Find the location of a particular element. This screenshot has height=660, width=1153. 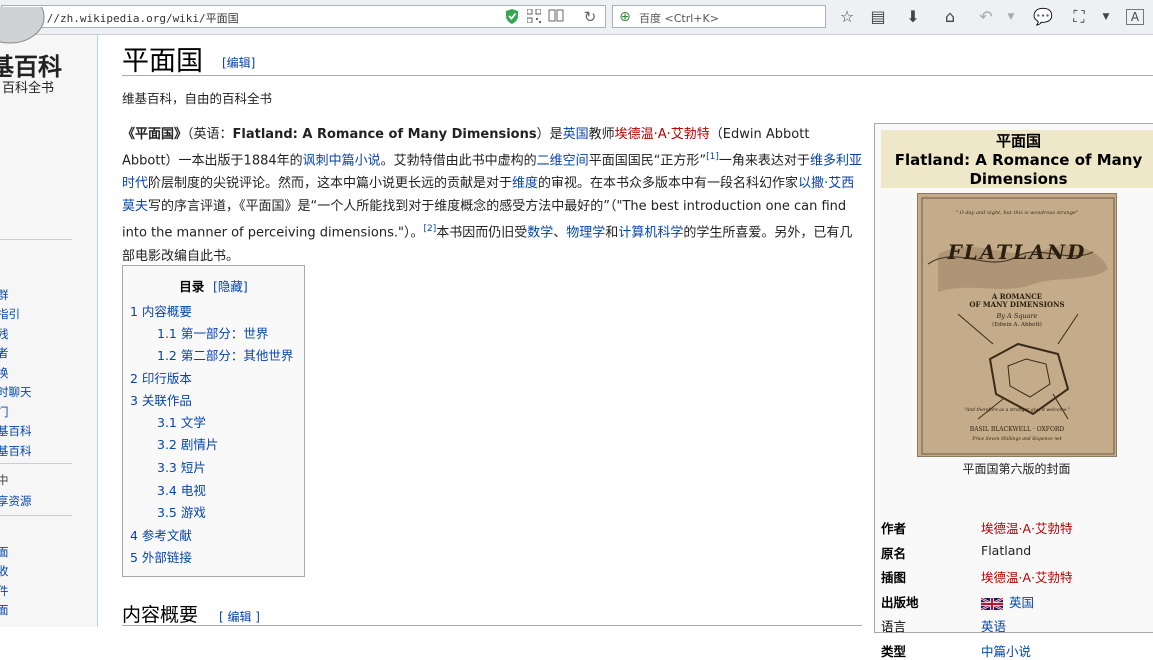

sidebar-link: 享资源 is located at coordinates (16, 501).